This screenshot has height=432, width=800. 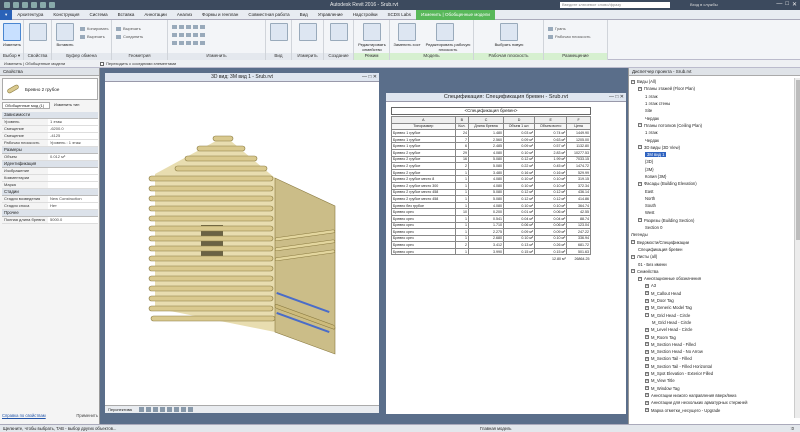 What do you see at coordinates (787, 4) in the screenshot?
I see `maximize-button: □` at bounding box center [787, 4].